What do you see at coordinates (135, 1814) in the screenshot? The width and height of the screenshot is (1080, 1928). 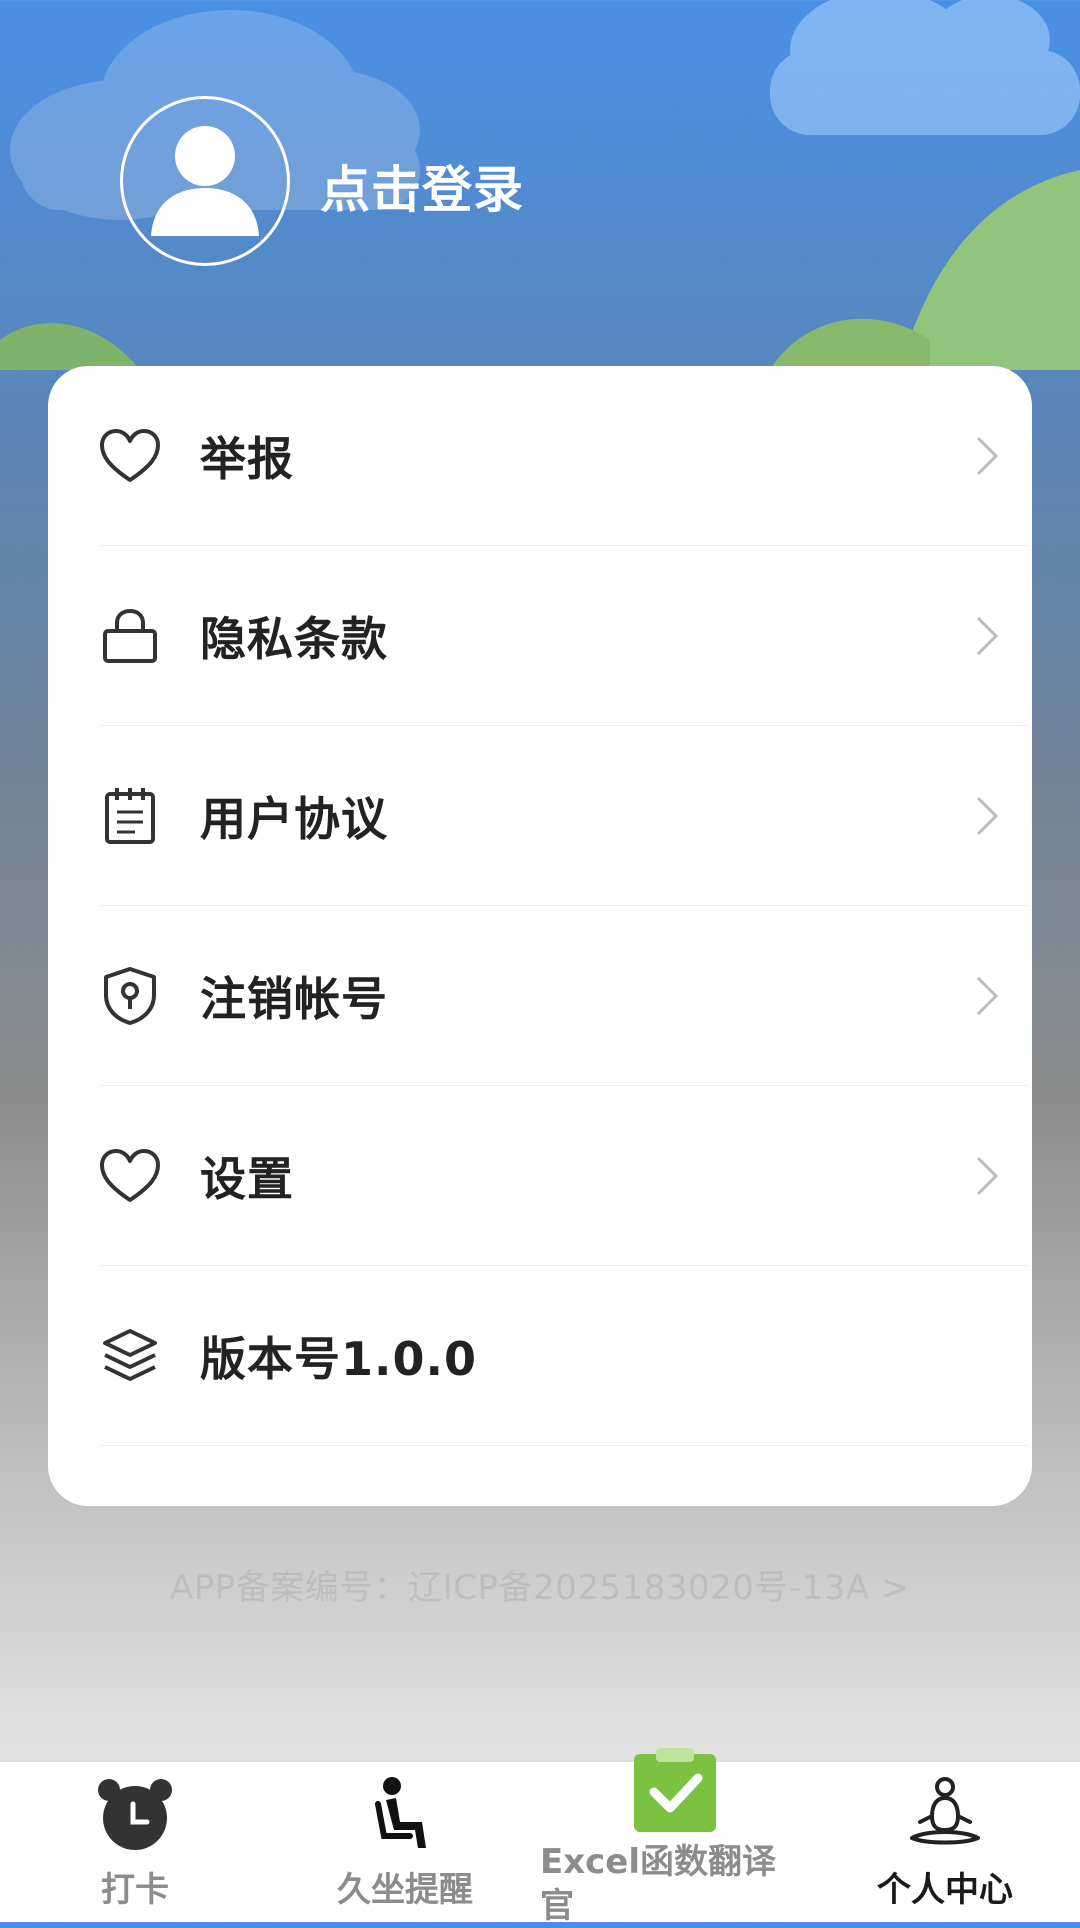 I see `alarm-clock-icon` at bounding box center [135, 1814].